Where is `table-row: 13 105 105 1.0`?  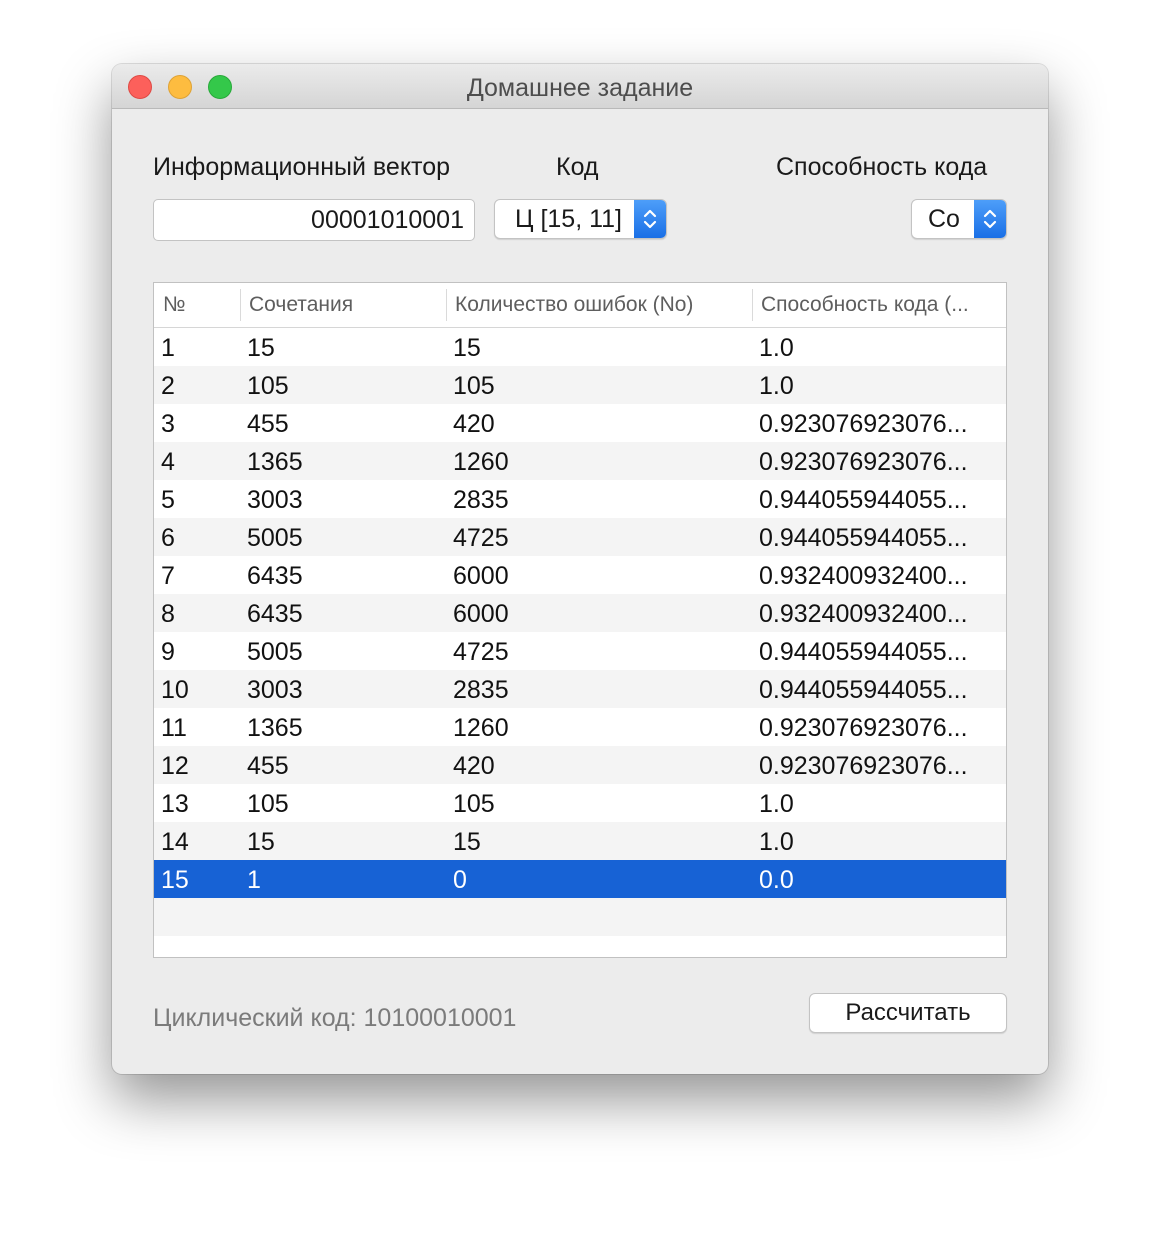 table-row: 13 105 105 1.0 is located at coordinates (580, 803).